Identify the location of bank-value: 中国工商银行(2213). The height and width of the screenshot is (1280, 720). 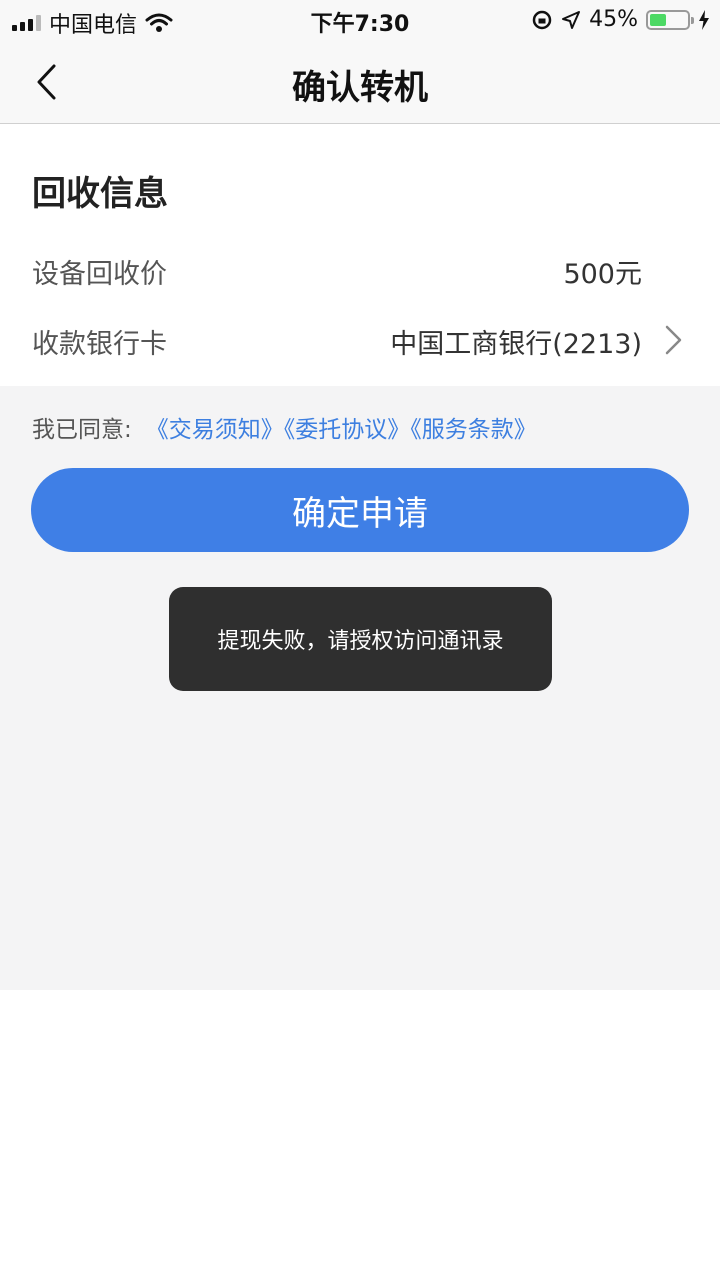
(516, 344).